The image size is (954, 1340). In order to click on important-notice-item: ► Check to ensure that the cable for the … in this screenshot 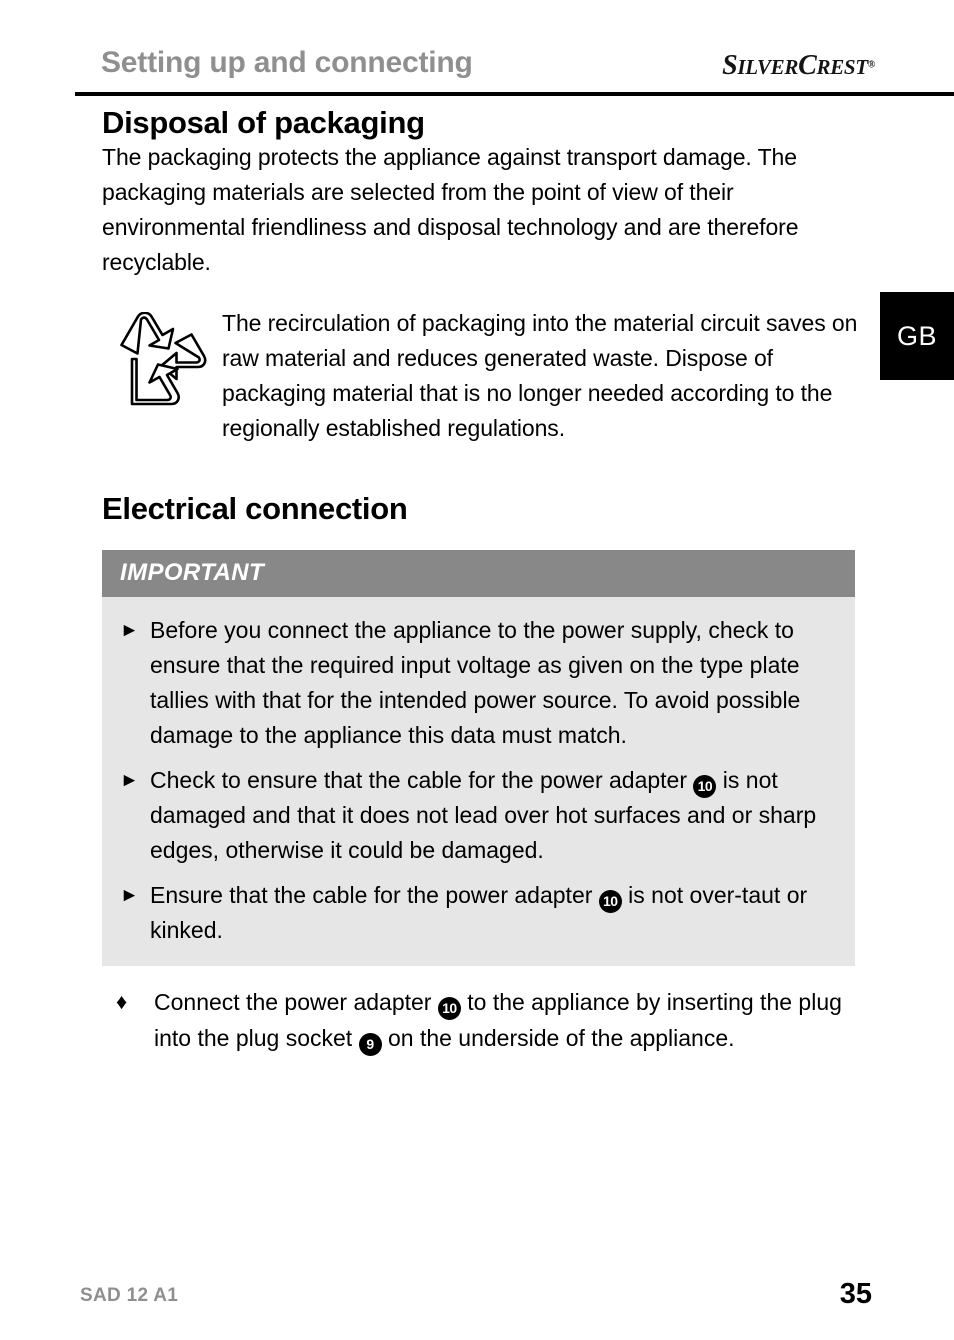, I will do `click(478, 815)`.